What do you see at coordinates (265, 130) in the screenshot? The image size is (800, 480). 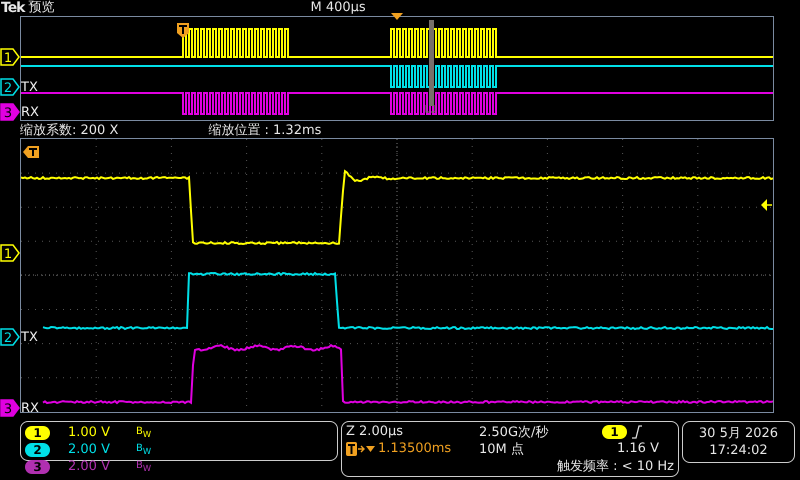 I see `zoom-position-label: 缩放位置 : 1.32ms` at bounding box center [265, 130].